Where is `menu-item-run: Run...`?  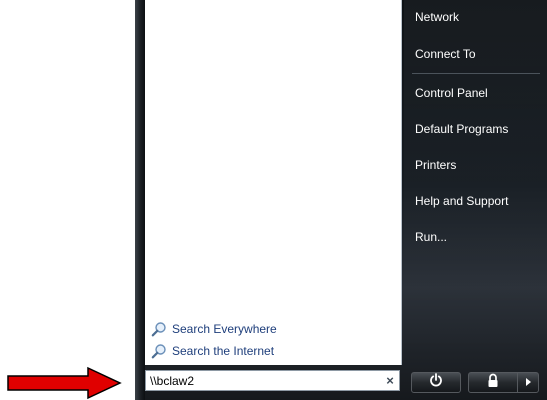 menu-item-run: Run... is located at coordinates (473, 237).